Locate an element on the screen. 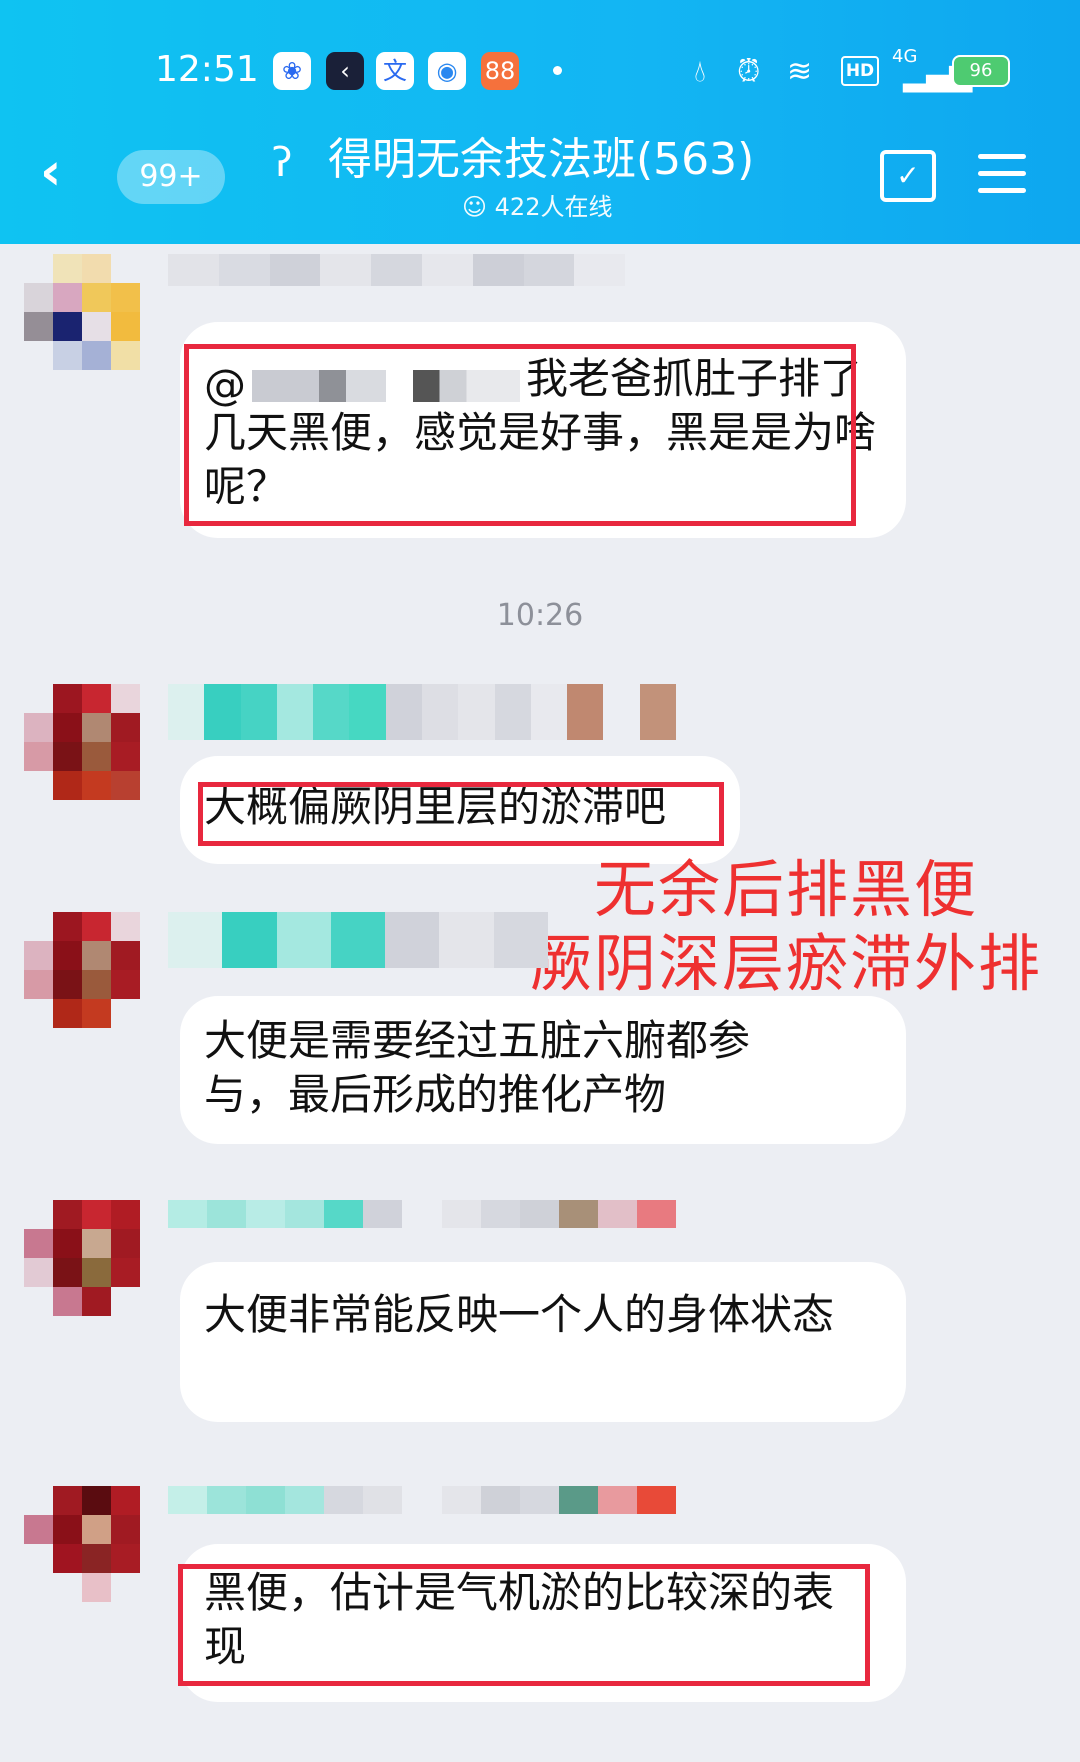 This screenshot has width=1080, height=1762. timestamp: 10:26 is located at coordinates (540, 615).